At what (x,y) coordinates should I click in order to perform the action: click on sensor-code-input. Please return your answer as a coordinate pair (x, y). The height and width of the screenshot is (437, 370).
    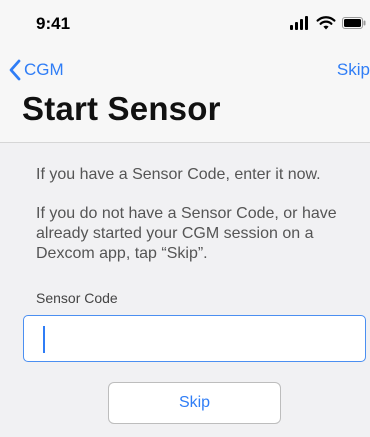
    Looking at the image, I should click on (194, 338).